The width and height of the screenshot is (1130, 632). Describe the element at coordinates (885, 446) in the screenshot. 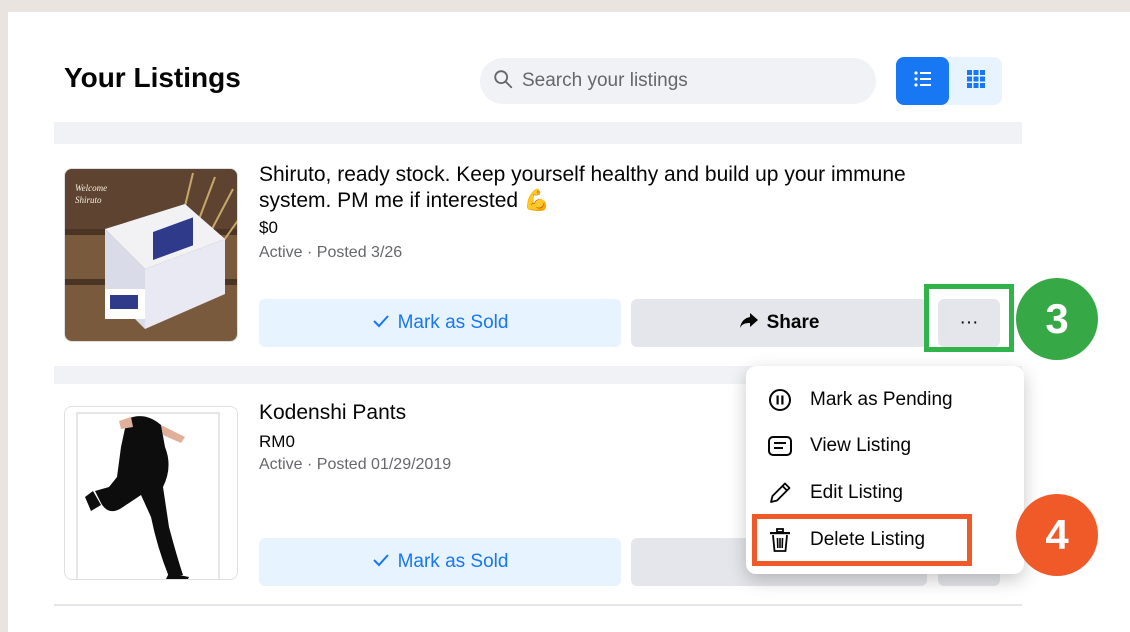

I see `menu-item-view-listing: View Listing` at that location.